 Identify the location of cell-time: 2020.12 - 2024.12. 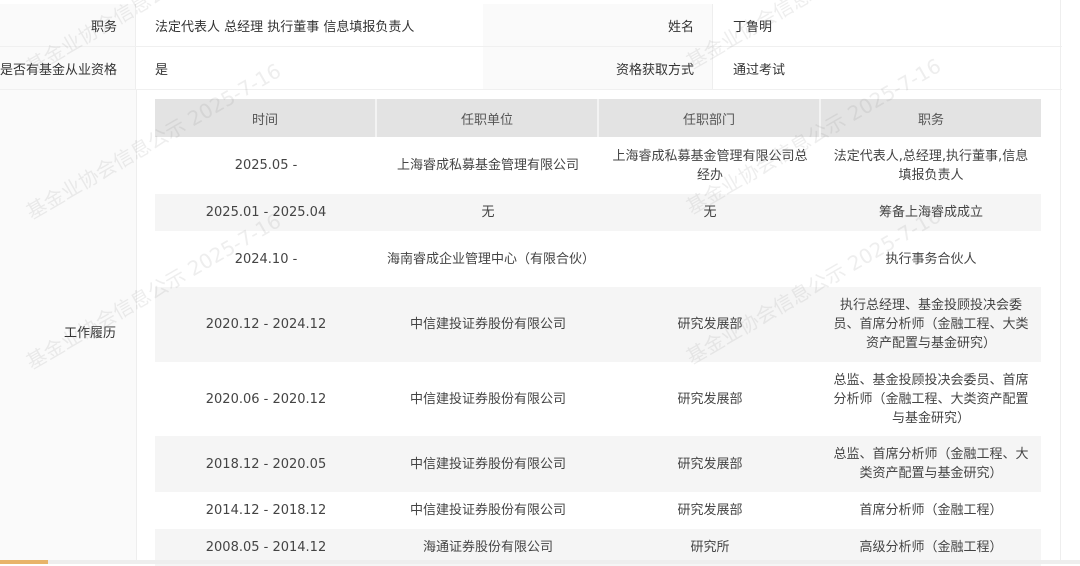
(266, 324).